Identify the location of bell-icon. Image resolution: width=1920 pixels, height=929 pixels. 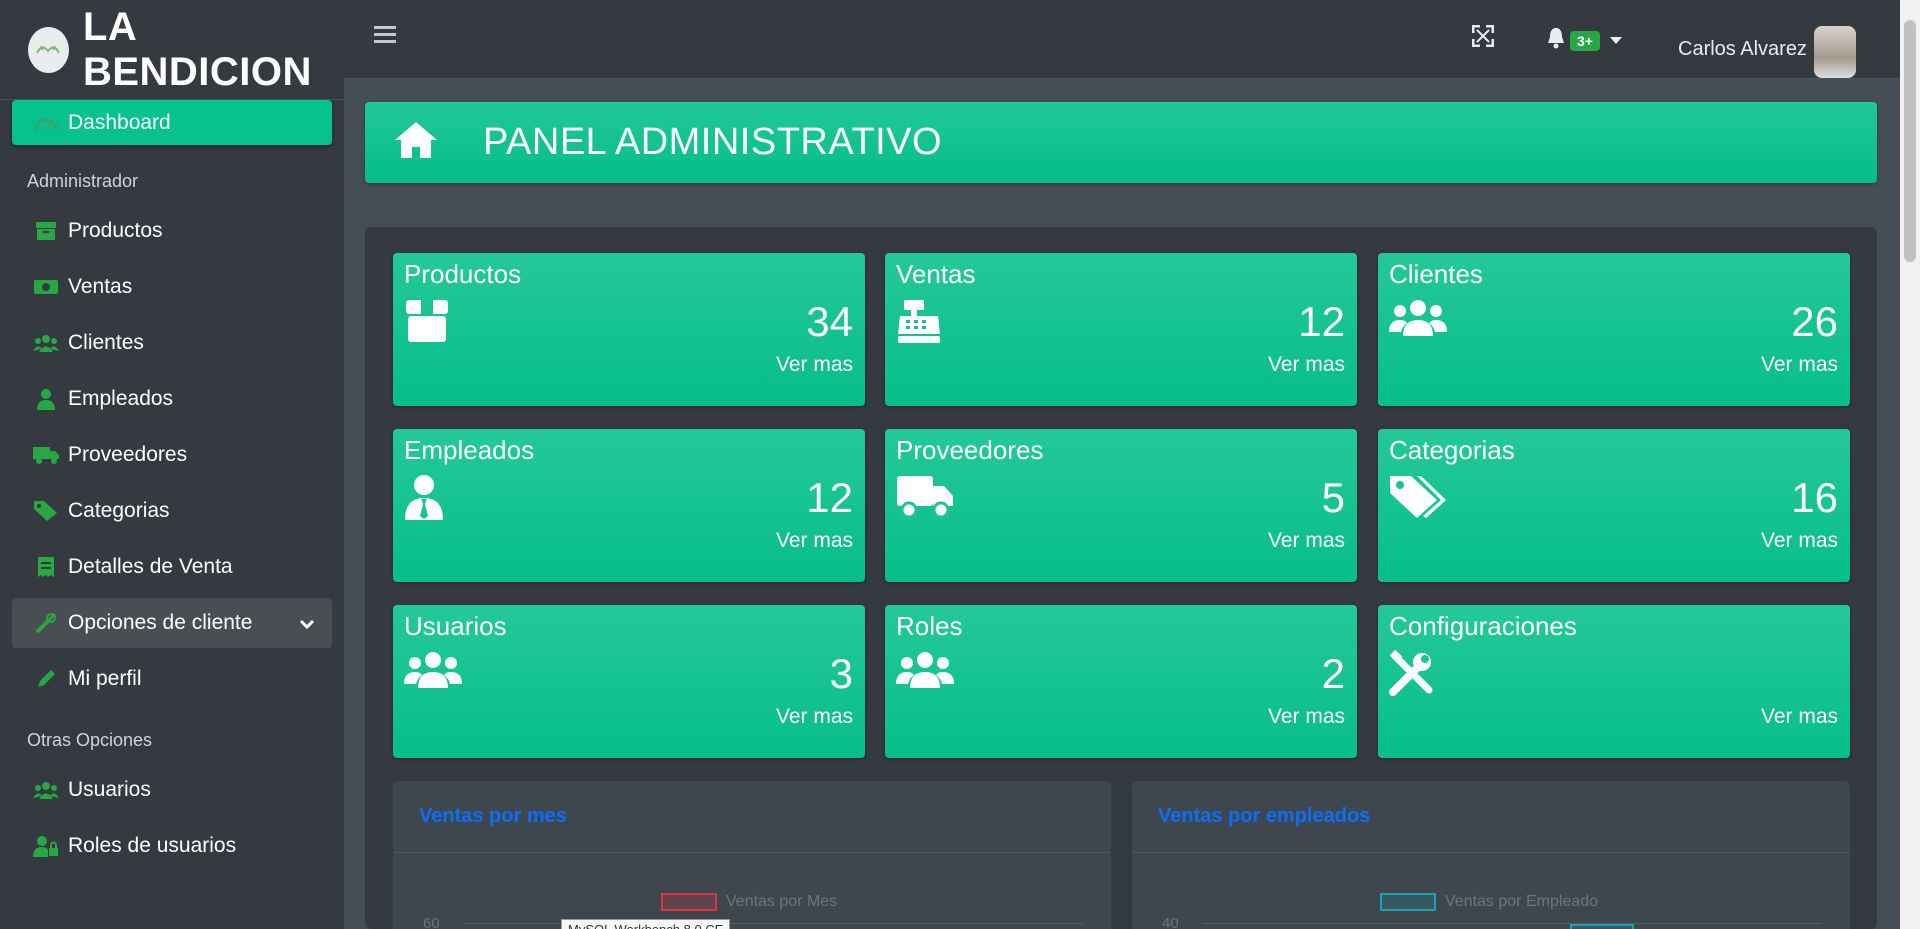
(1556, 40).